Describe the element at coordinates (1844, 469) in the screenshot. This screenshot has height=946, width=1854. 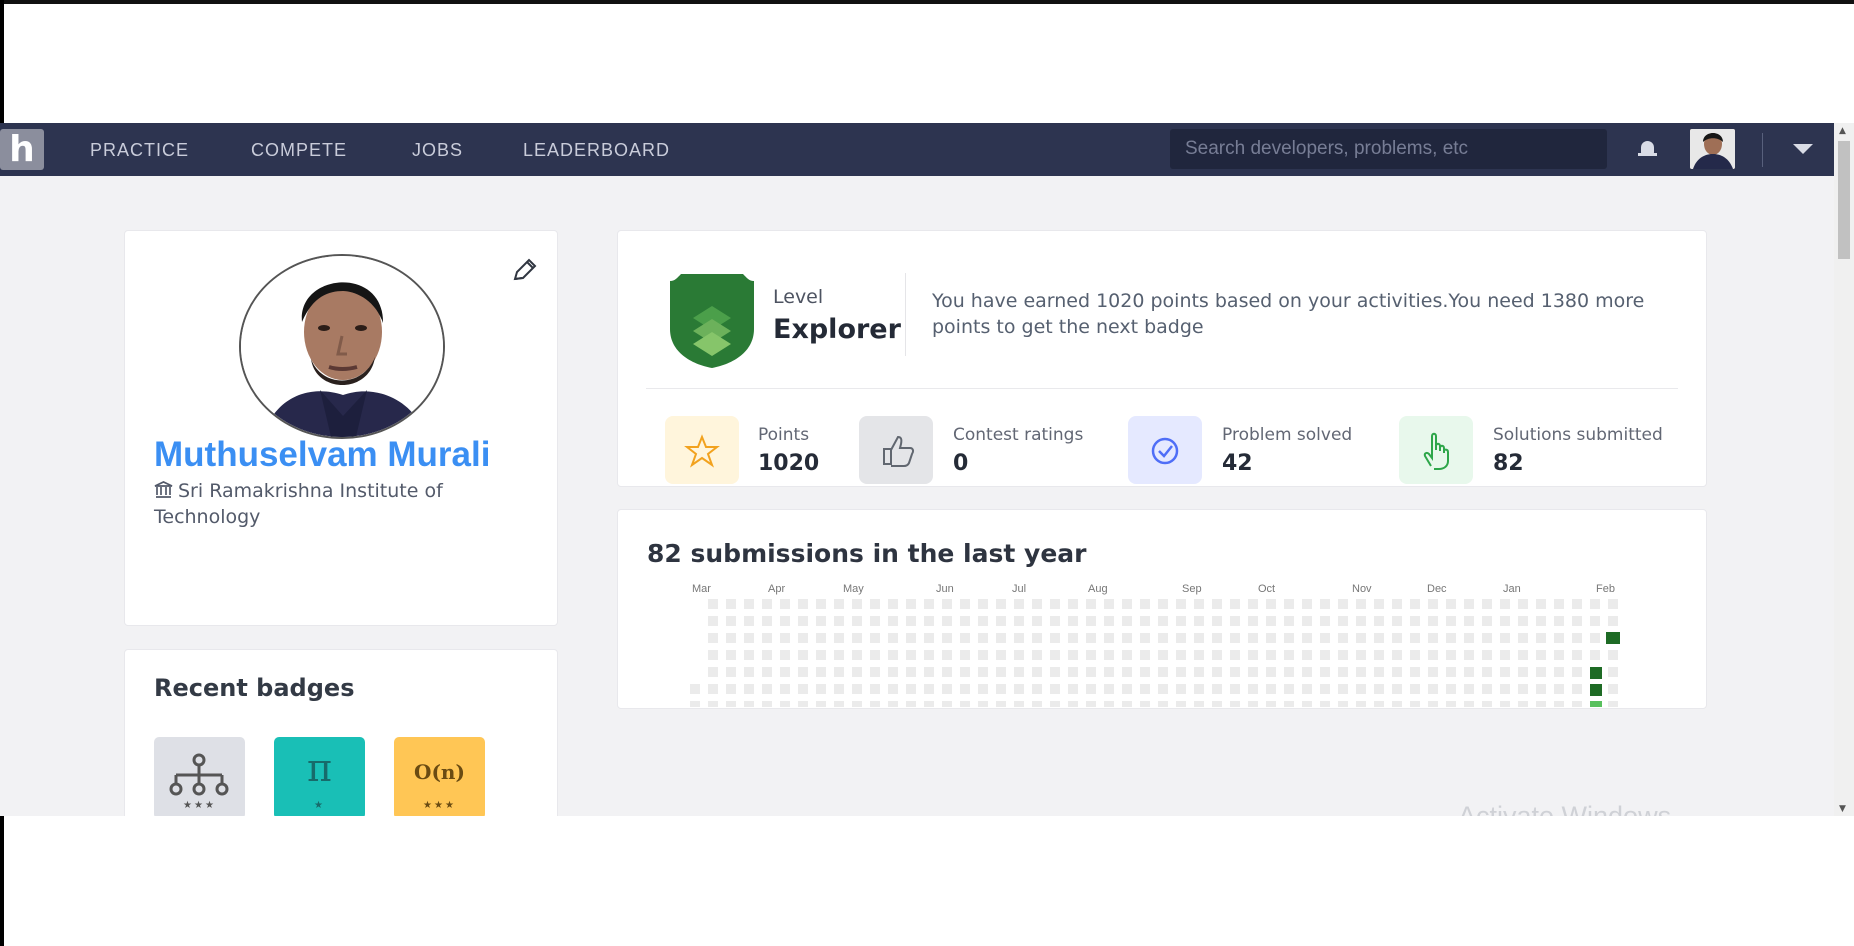
I see `page-scrollbar: ▲ ▼` at that location.